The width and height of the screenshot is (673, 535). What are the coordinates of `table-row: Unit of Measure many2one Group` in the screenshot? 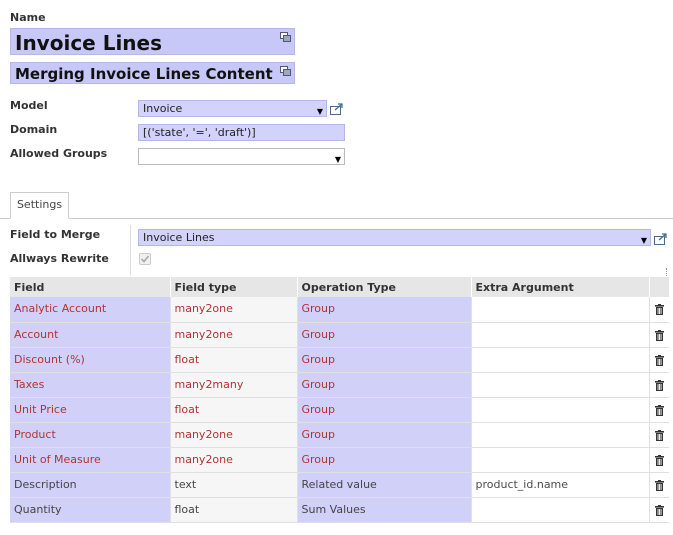 It's located at (339, 460).